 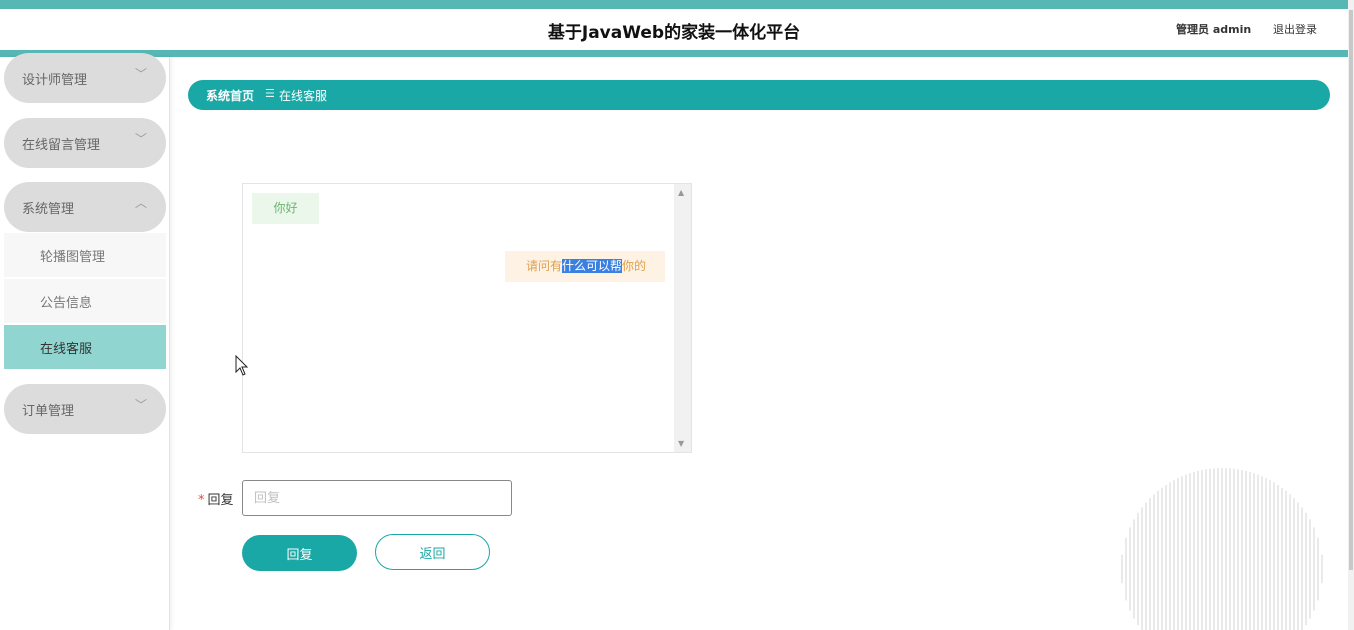 I want to click on sidebar-group-label: 在线留言管理, so click(x=61, y=145).